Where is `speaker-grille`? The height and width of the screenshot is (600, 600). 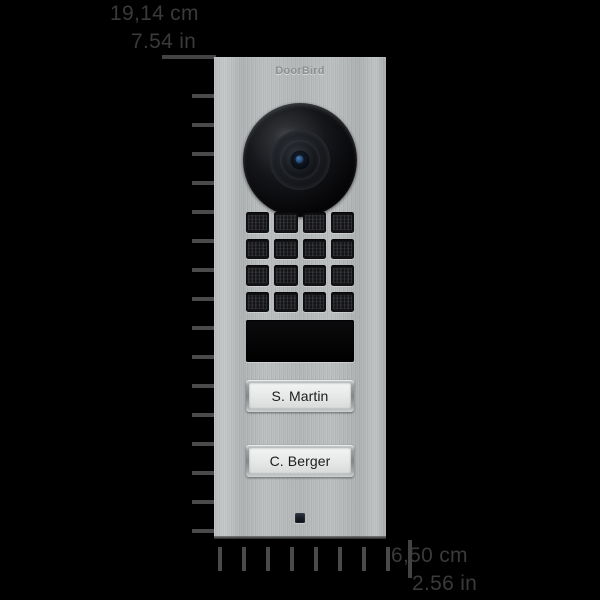 speaker-grille is located at coordinates (300, 262).